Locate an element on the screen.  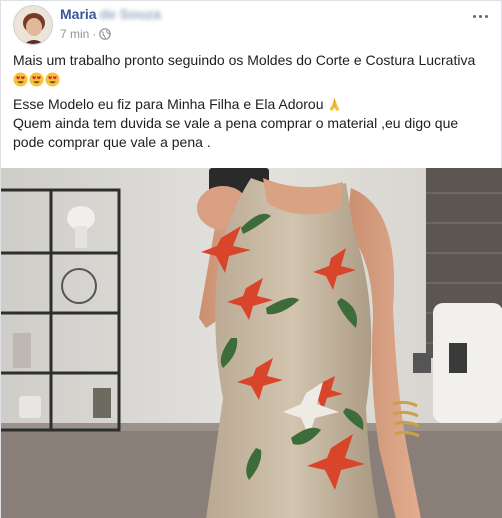
avatar-photo-icon is located at coordinates (33, 25).